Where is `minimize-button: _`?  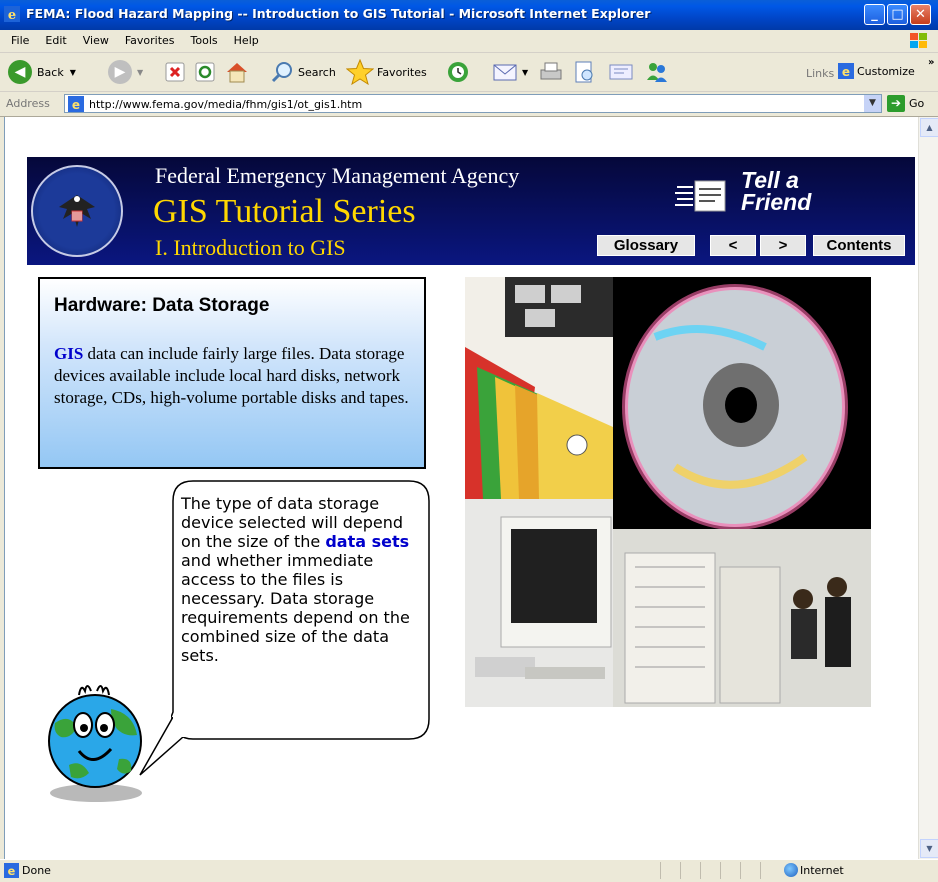
minimize-button: _ is located at coordinates (874, 14).